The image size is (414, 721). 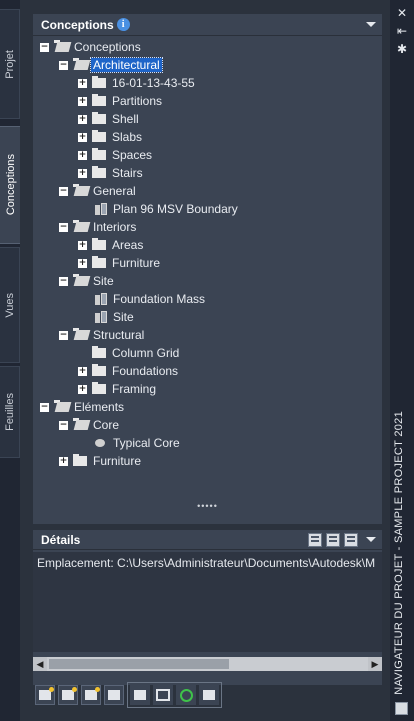 I want to click on tree-label: Core, so click(x=106, y=425).